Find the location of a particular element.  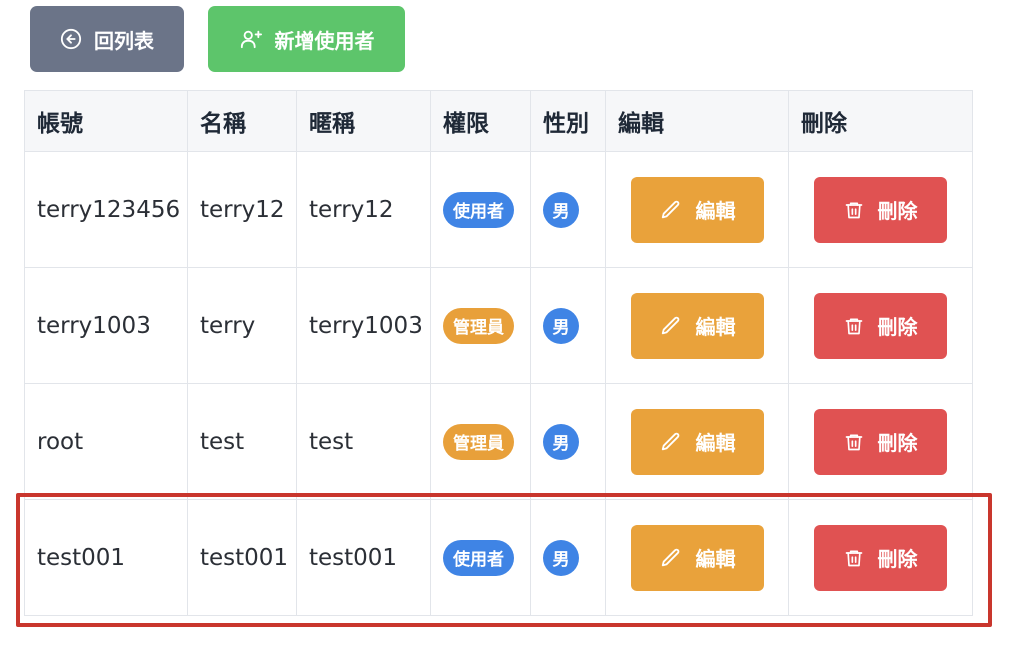

back-to-list-label: 回列表 is located at coordinates (124, 40).